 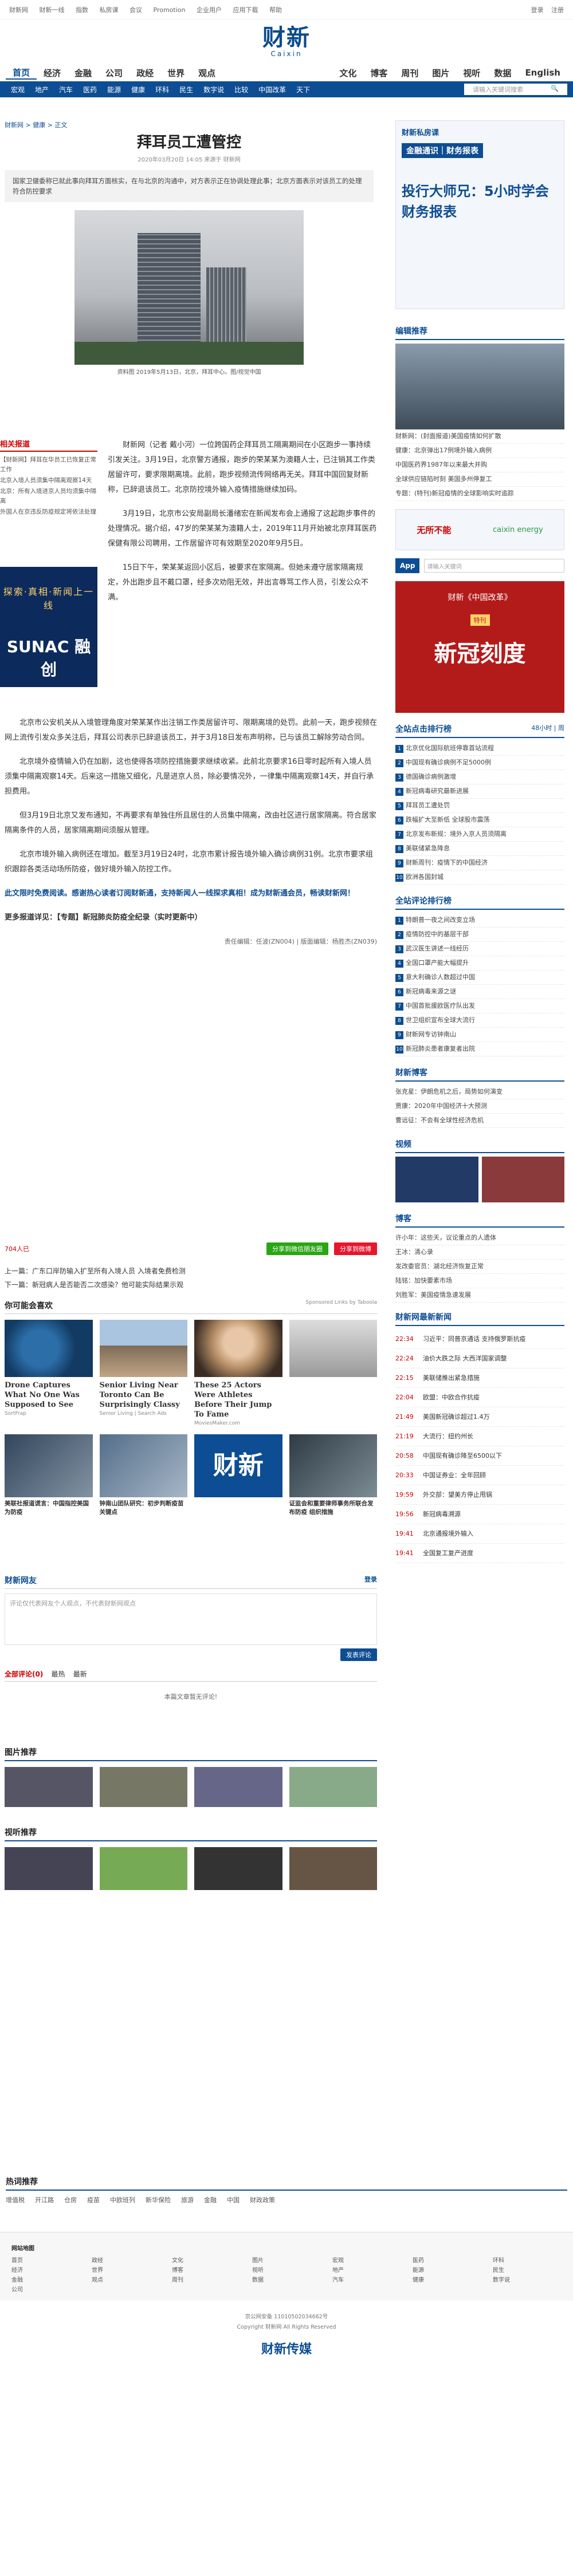 I want to click on subnav-environment: 环科, so click(x=162, y=89).